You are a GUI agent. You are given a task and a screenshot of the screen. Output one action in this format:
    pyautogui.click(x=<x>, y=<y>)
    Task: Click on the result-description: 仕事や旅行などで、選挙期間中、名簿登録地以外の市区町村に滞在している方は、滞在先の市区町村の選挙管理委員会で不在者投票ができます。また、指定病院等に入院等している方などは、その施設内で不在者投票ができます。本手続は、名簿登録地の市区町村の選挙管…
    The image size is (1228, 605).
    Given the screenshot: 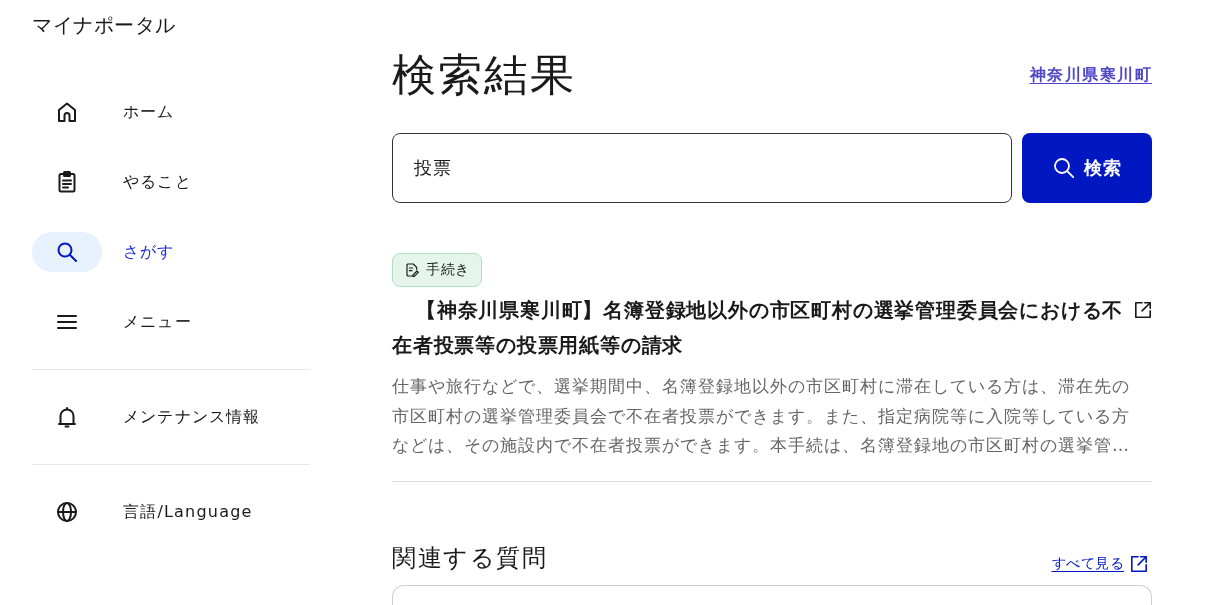 What is the action you would take?
    pyautogui.click(x=761, y=416)
    